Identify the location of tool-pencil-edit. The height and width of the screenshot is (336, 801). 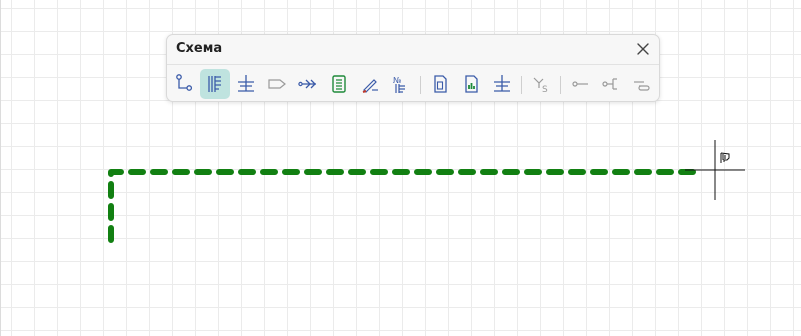
(370, 84).